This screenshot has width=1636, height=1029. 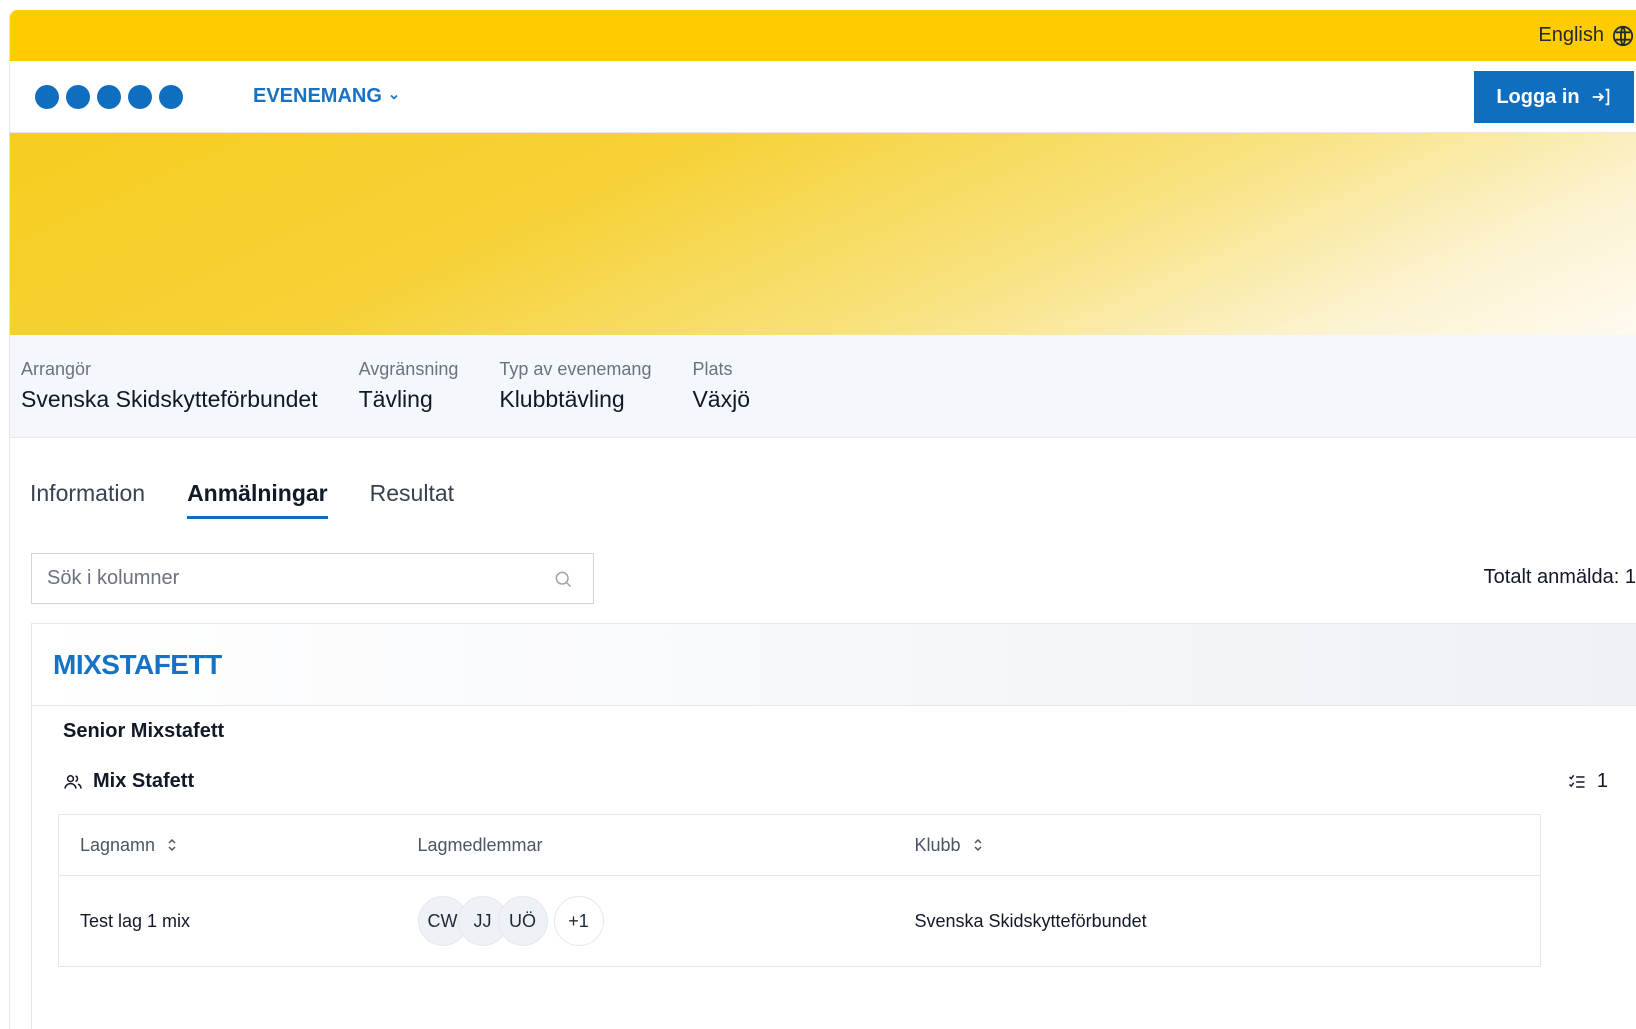 I want to click on globe-icon, so click(x=1623, y=35).